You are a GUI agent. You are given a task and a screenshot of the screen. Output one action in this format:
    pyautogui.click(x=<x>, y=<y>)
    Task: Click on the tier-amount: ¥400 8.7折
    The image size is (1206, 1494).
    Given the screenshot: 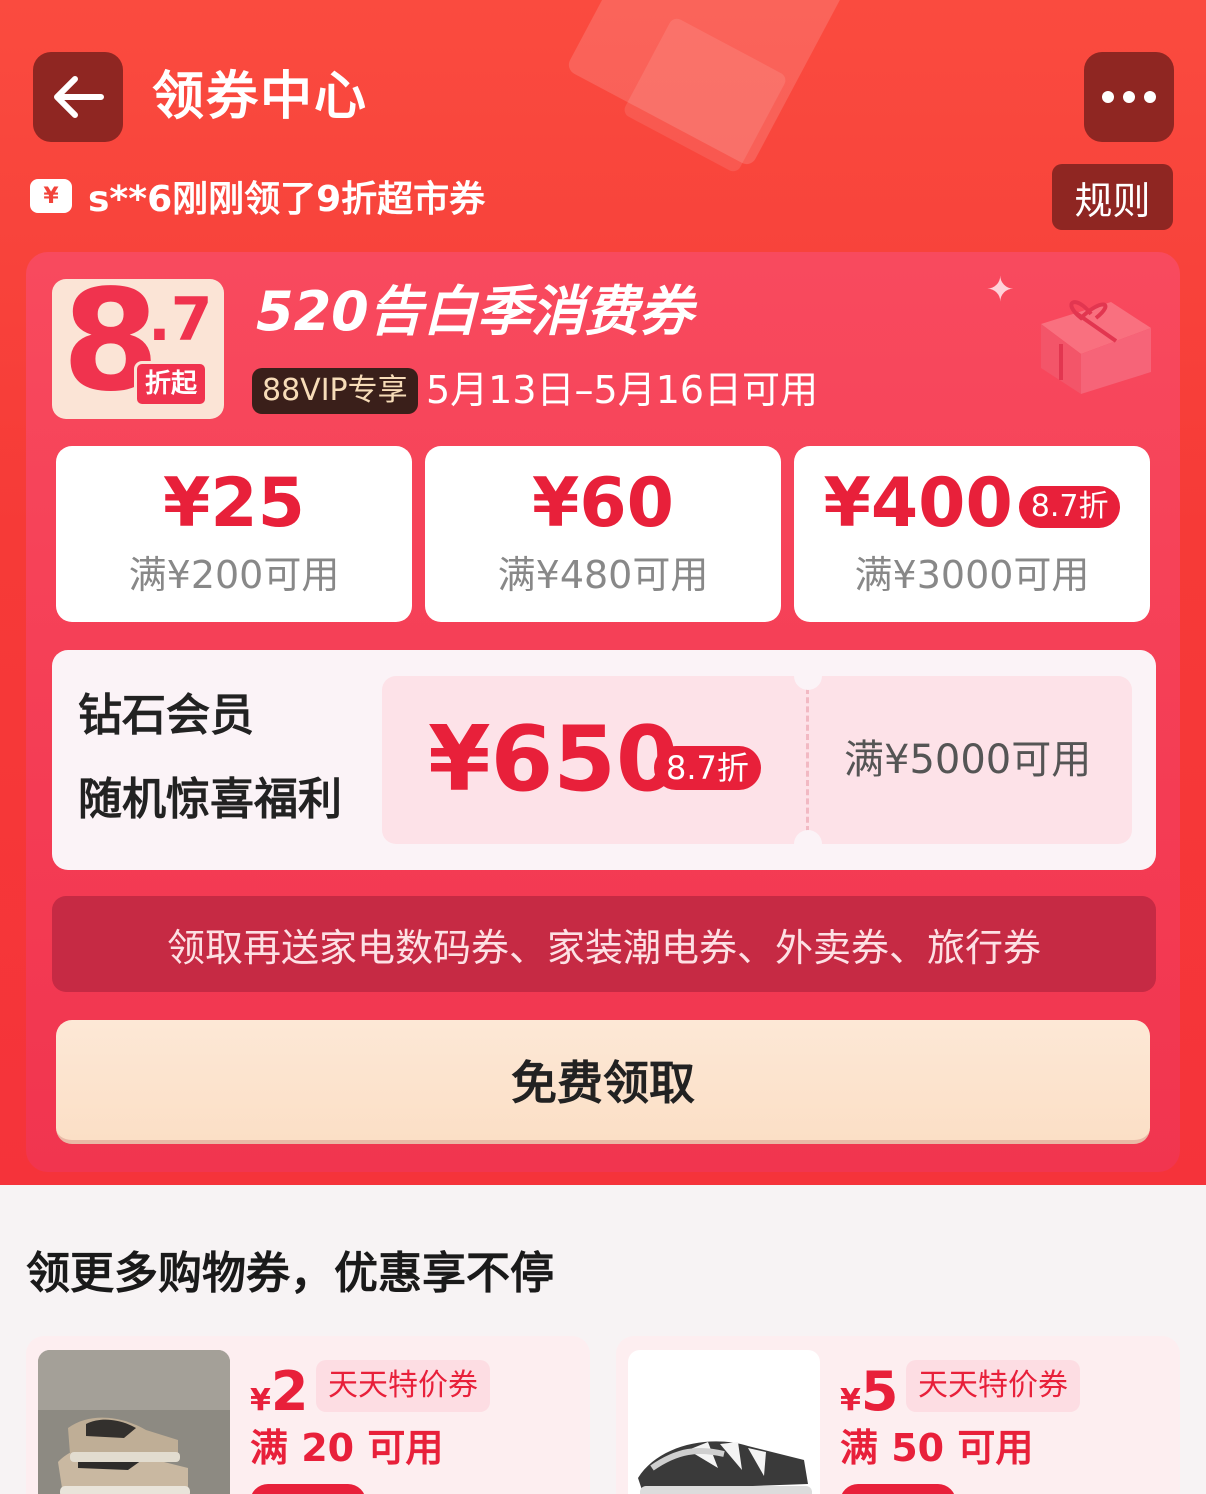 What is the action you would take?
    pyautogui.click(x=972, y=504)
    